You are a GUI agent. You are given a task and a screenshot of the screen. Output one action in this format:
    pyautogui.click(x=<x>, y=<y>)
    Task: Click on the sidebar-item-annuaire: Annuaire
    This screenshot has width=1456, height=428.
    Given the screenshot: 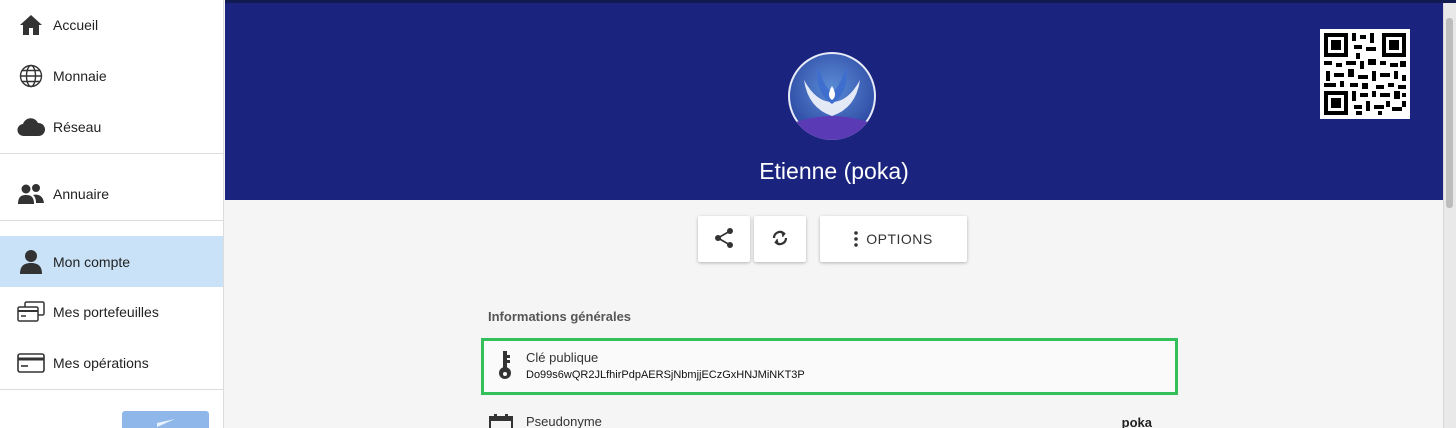 What is the action you would take?
    pyautogui.click(x=111, y=194)
    